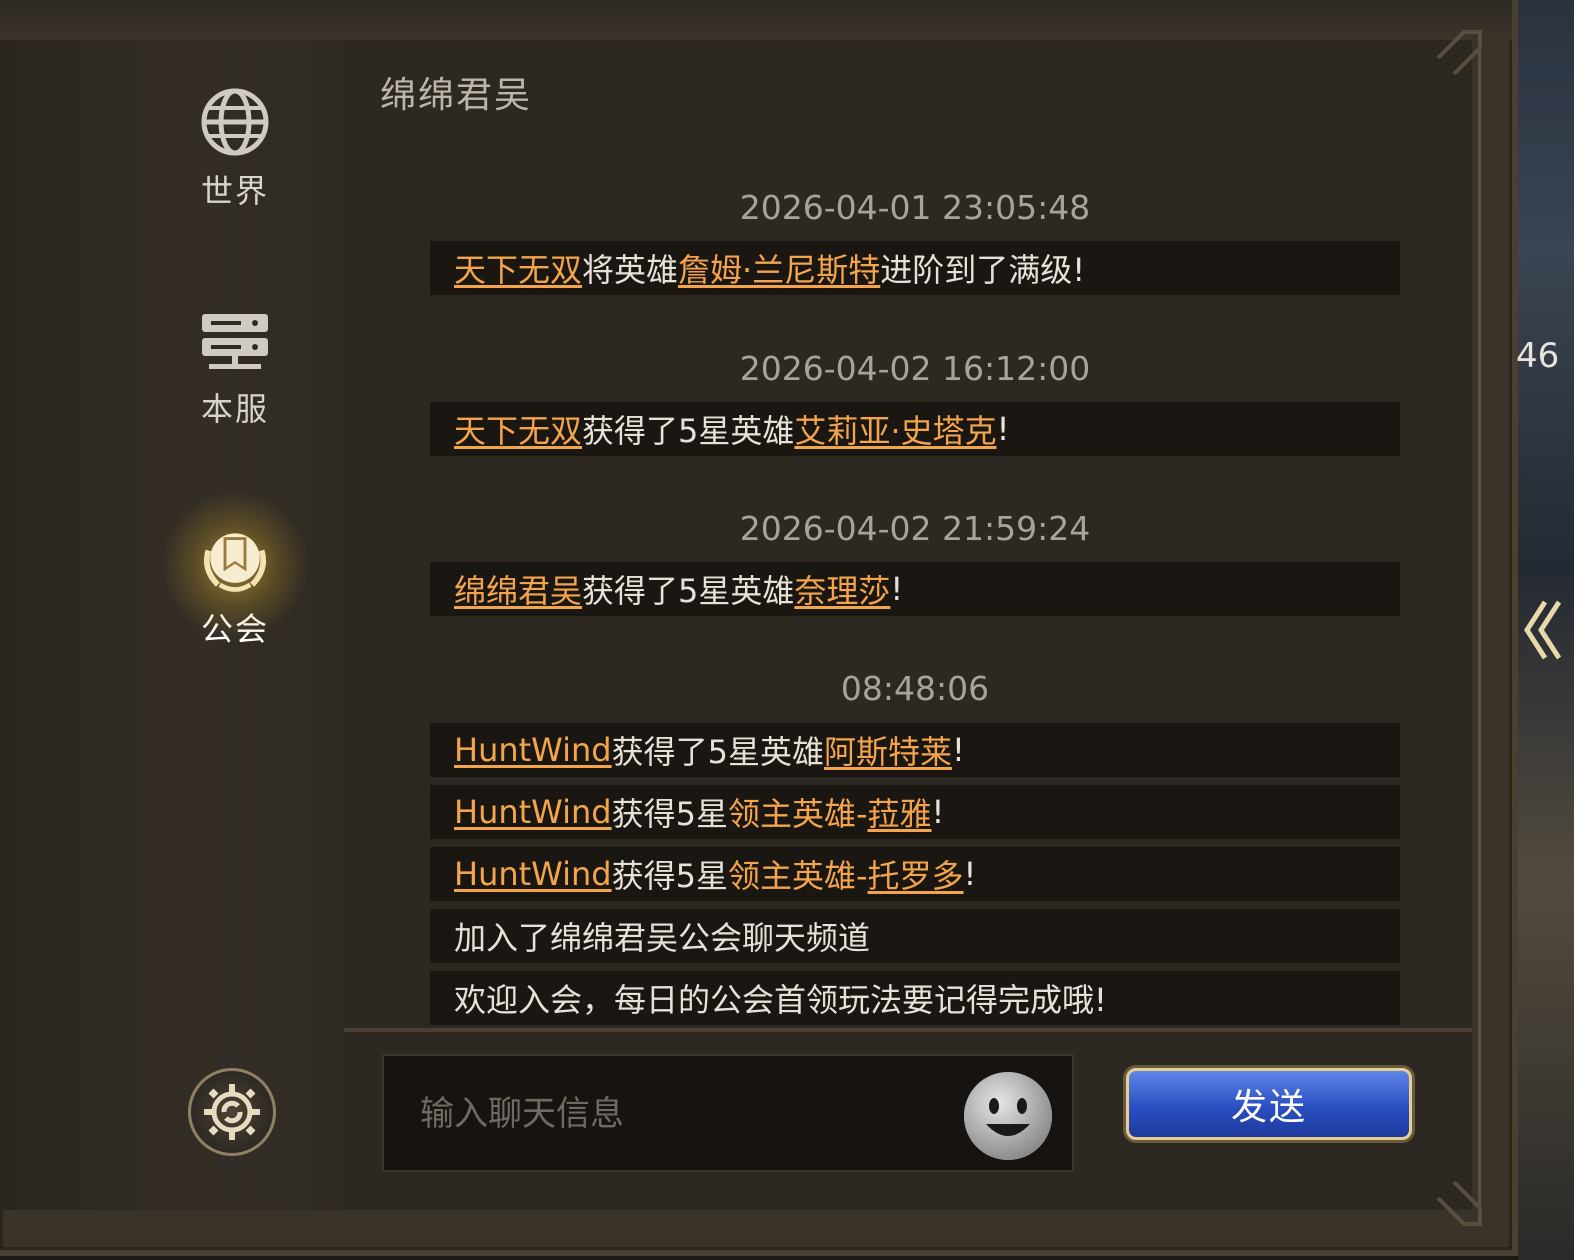  Describe the element at coordinates (662, 938) in the screenshot. I see `message-text: 加入了绵绵君吴公会聊天频道` at that location.